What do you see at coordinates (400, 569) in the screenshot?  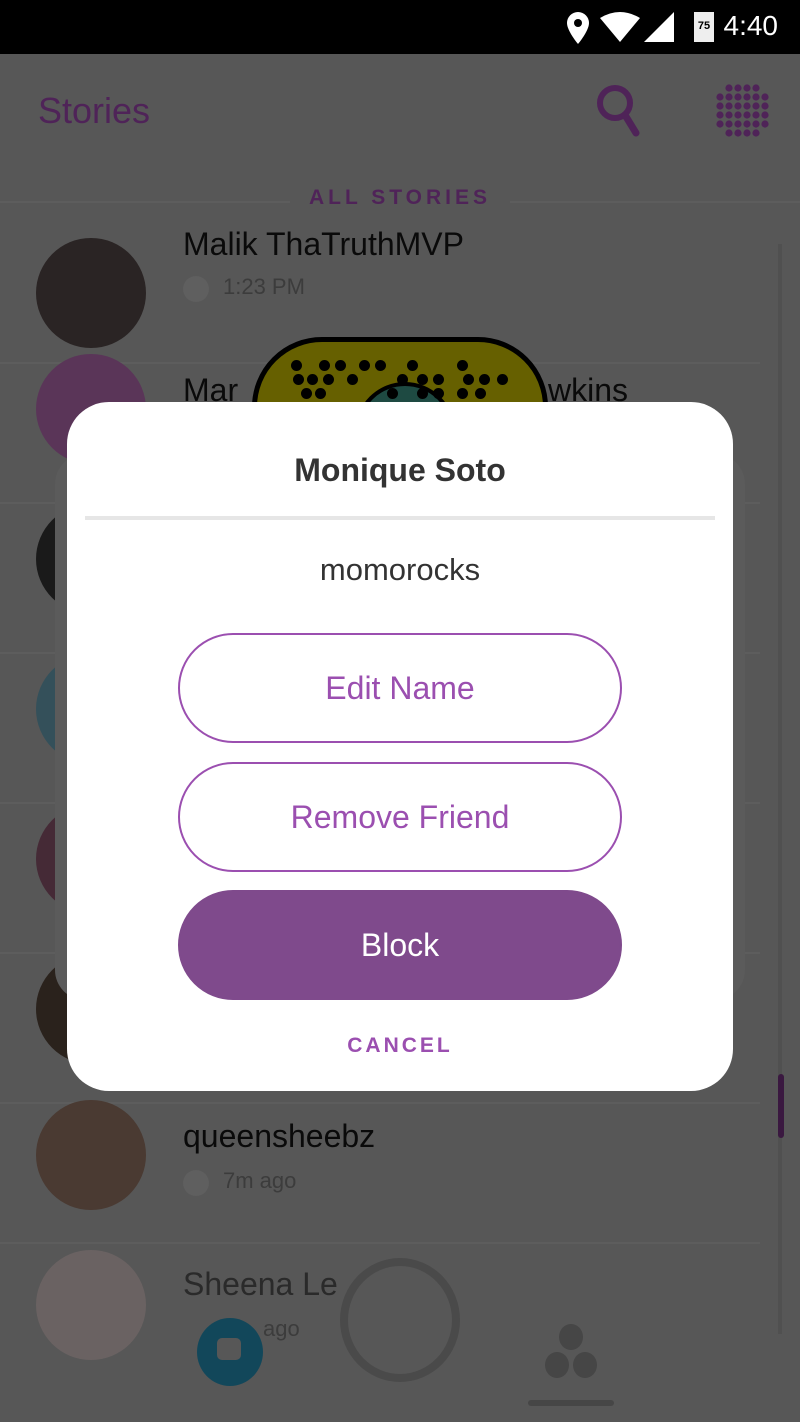 I see `dialog-username: momorocks` at bounding box center [400, 569].